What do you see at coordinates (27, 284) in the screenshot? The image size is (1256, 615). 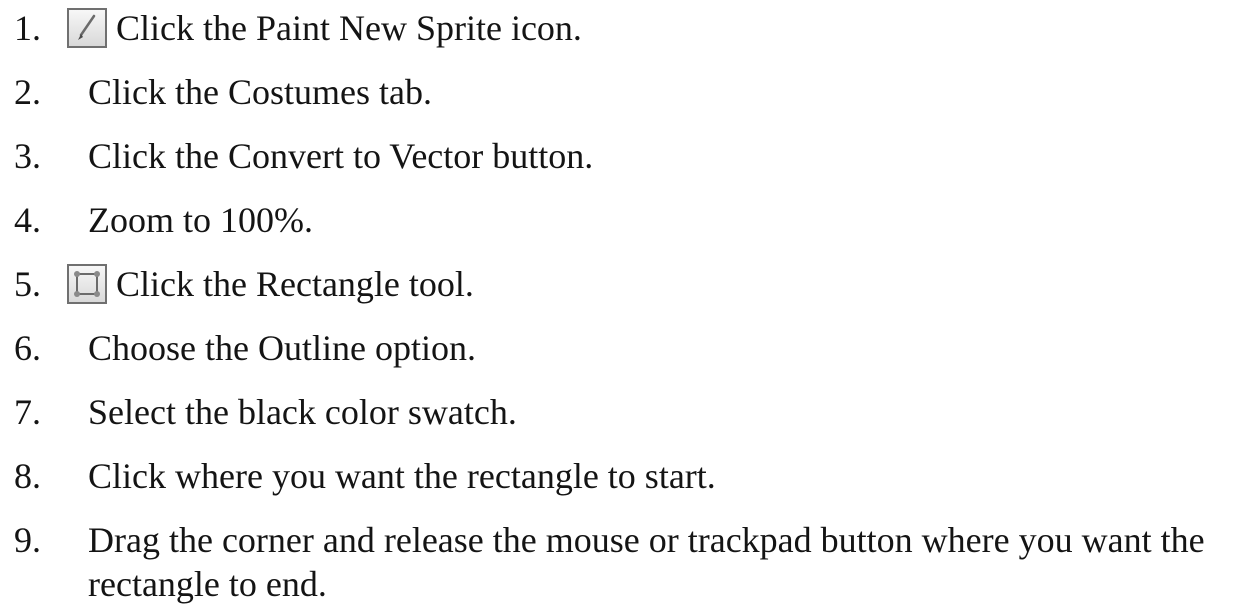 I see `step-number: 5.` at bounding box center [27, 284].